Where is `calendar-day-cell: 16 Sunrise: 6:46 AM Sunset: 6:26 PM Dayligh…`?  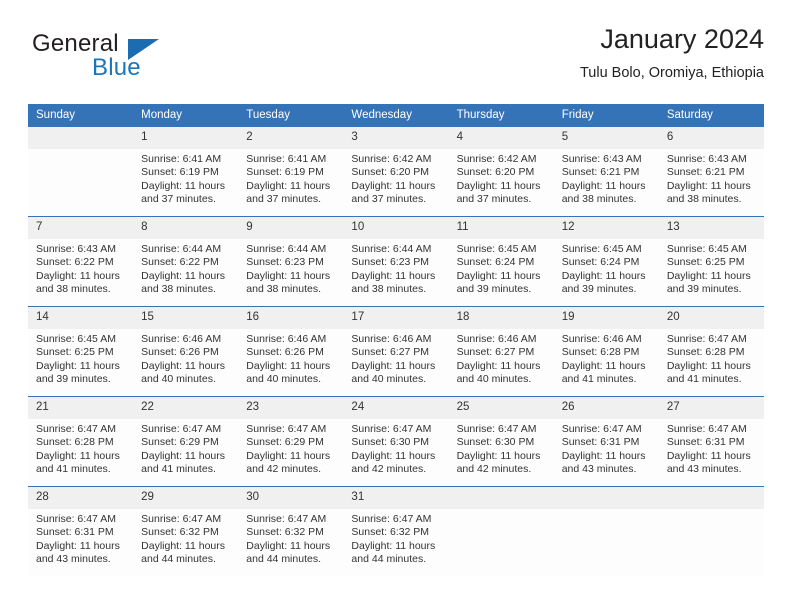
calendar-day-cell: 16 Sunrise: 6:46 AM Sunset: 6:26 PM Dayligh… is located at coordinates (291, 351).